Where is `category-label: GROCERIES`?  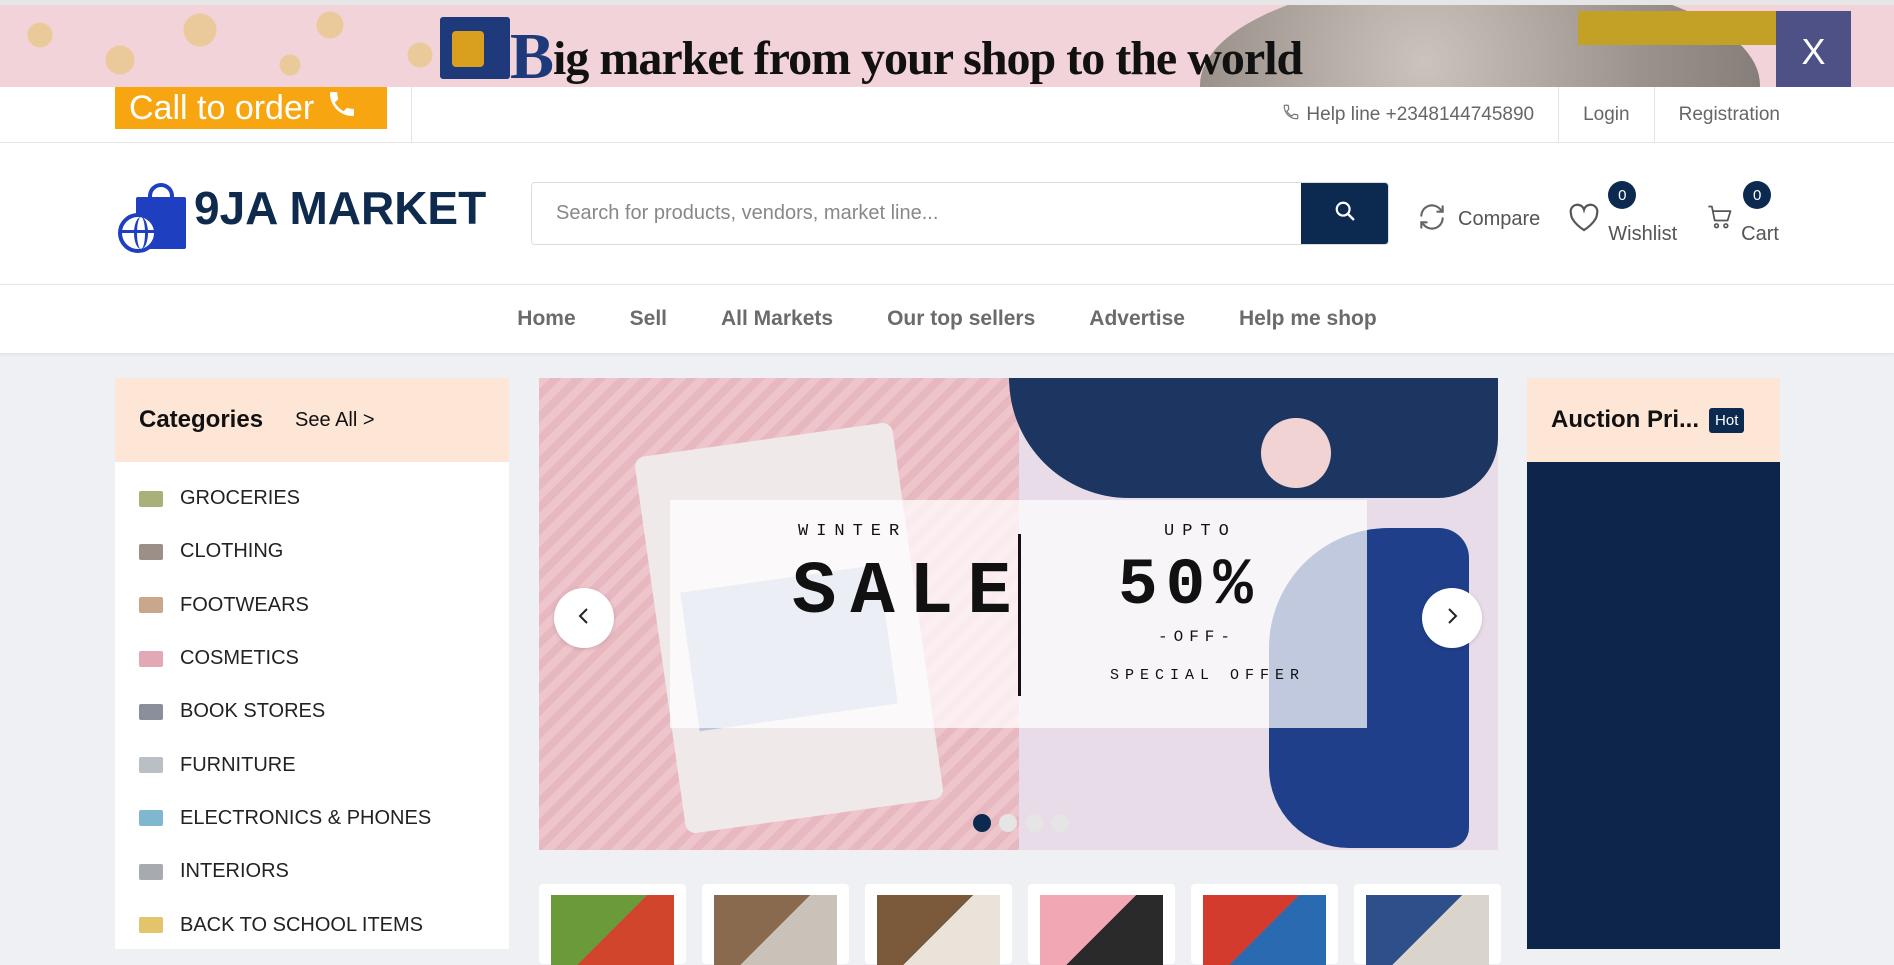 category-label: GROCERIES is located at coordinates (240, 498).